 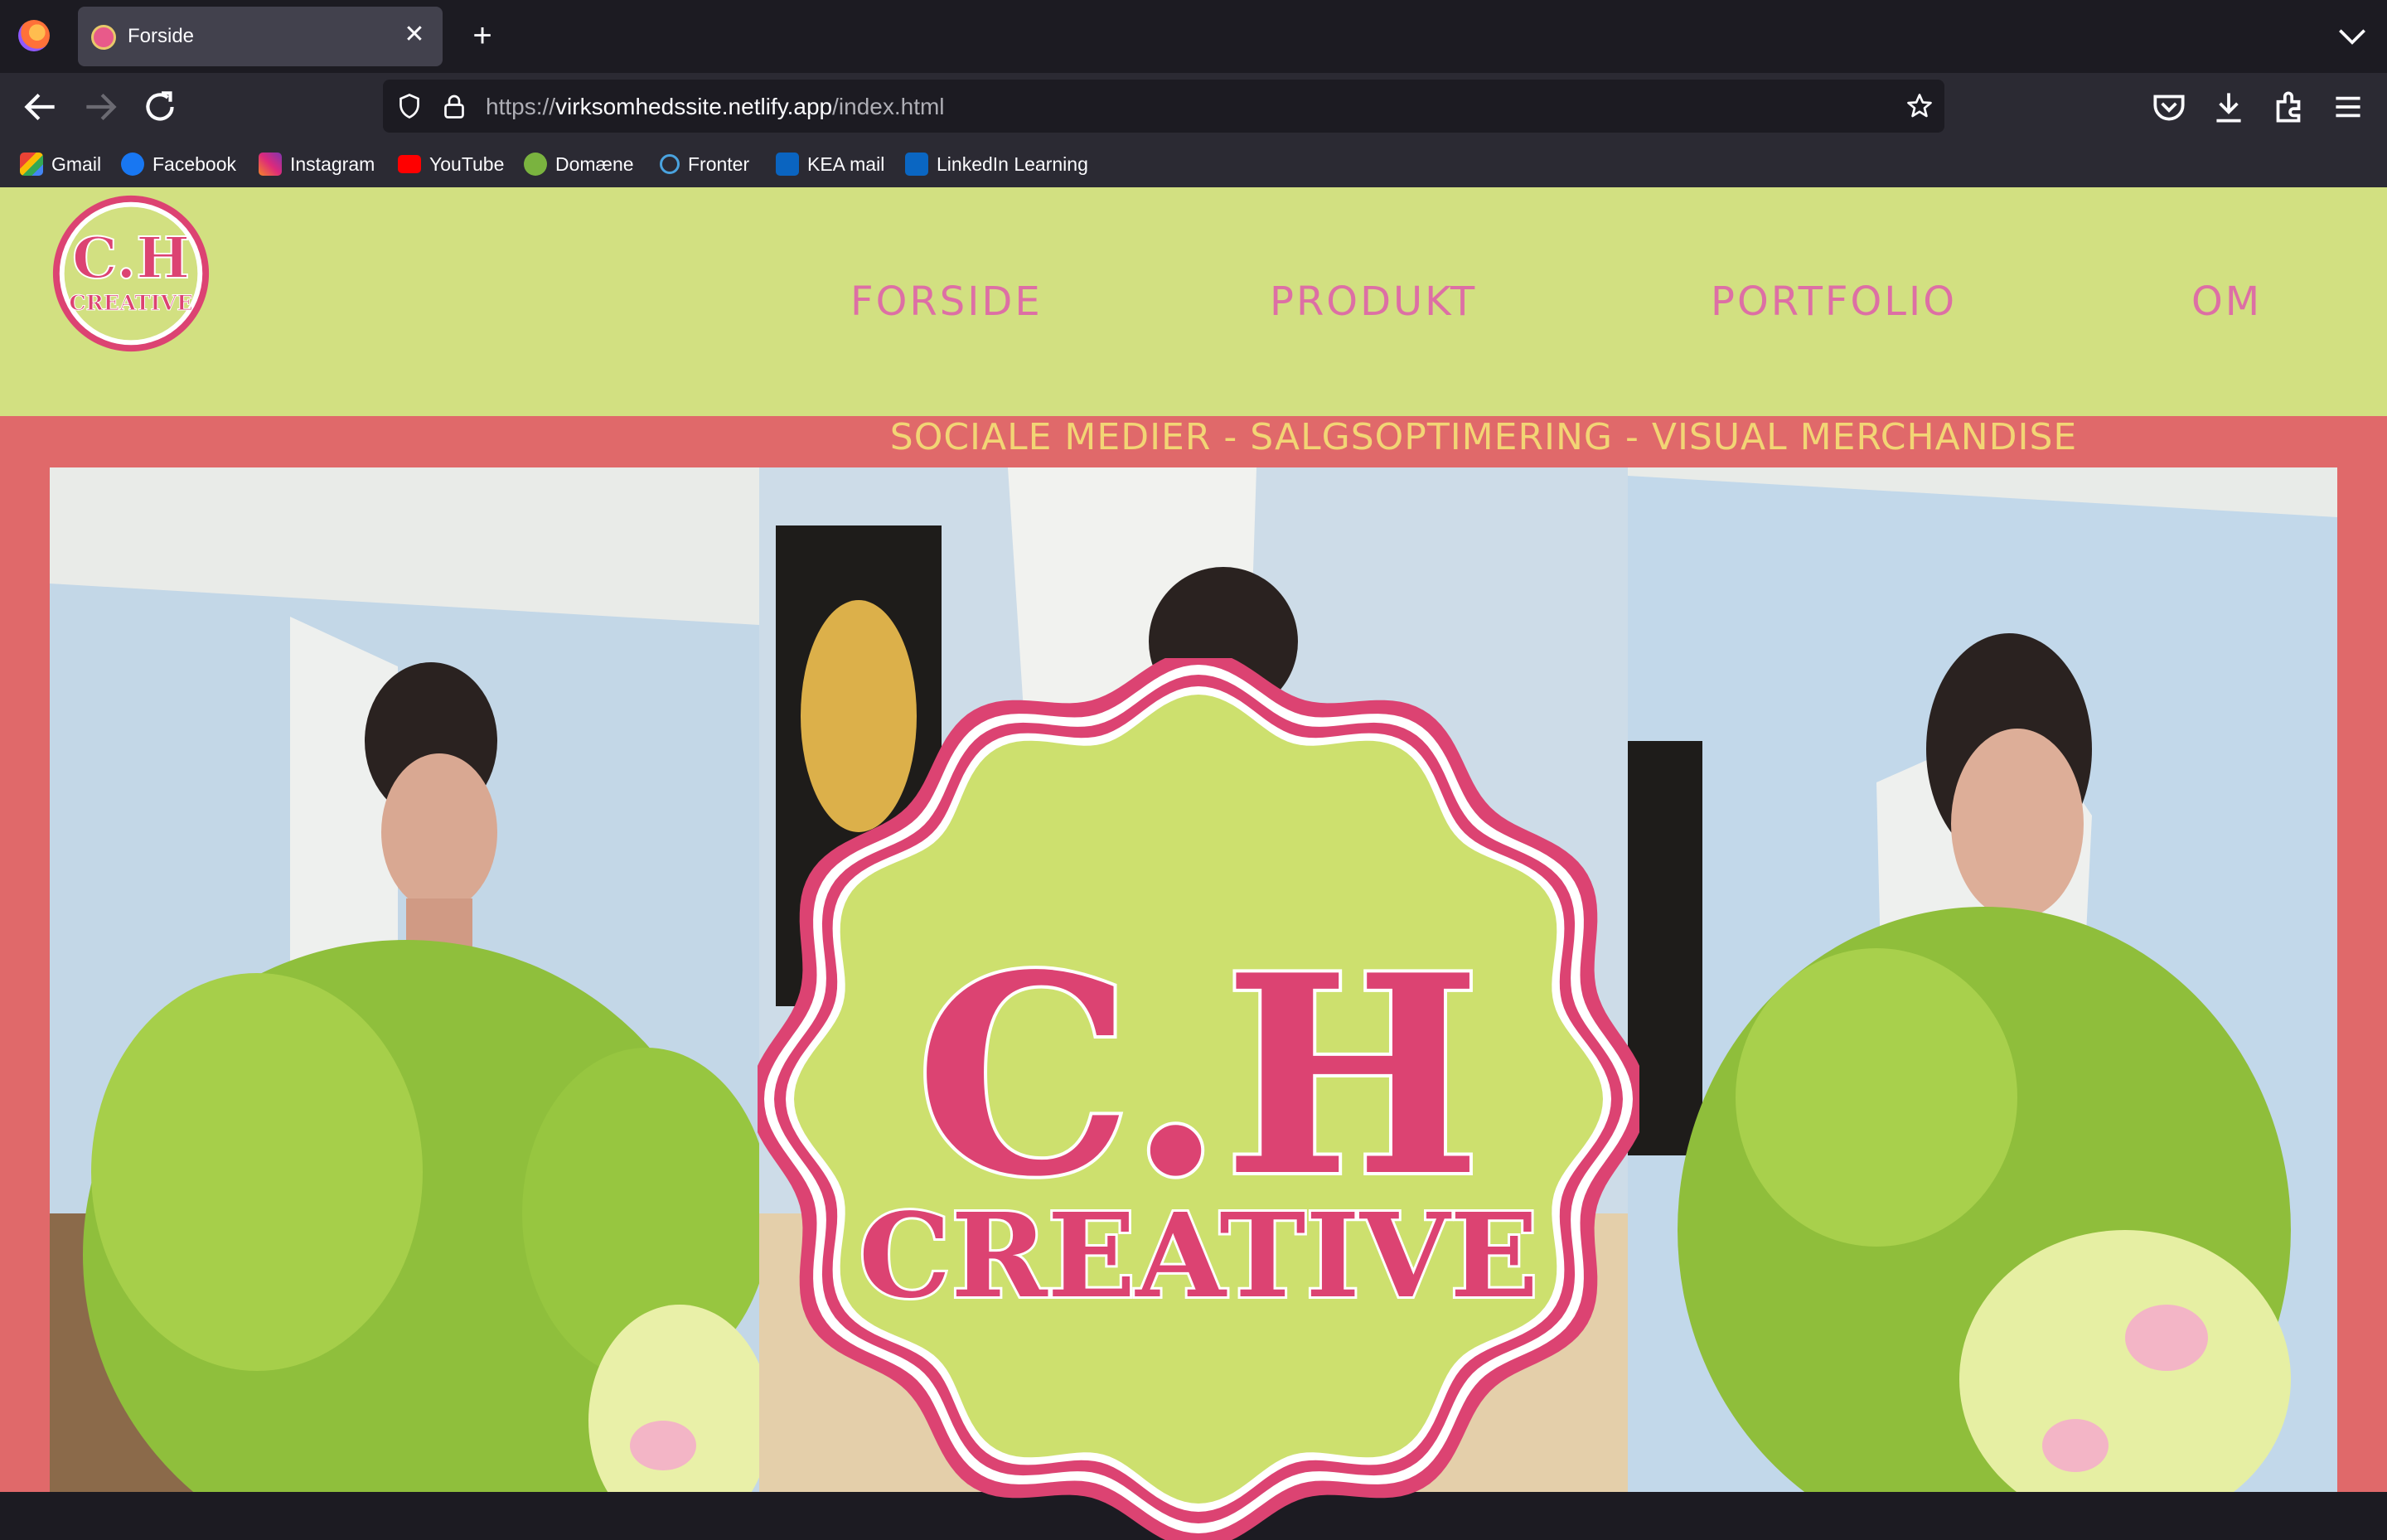 What do you see at coordinates (2228, 107) in the screenshot?
I see `downloads-icon` at bounding box center [2228, 107].